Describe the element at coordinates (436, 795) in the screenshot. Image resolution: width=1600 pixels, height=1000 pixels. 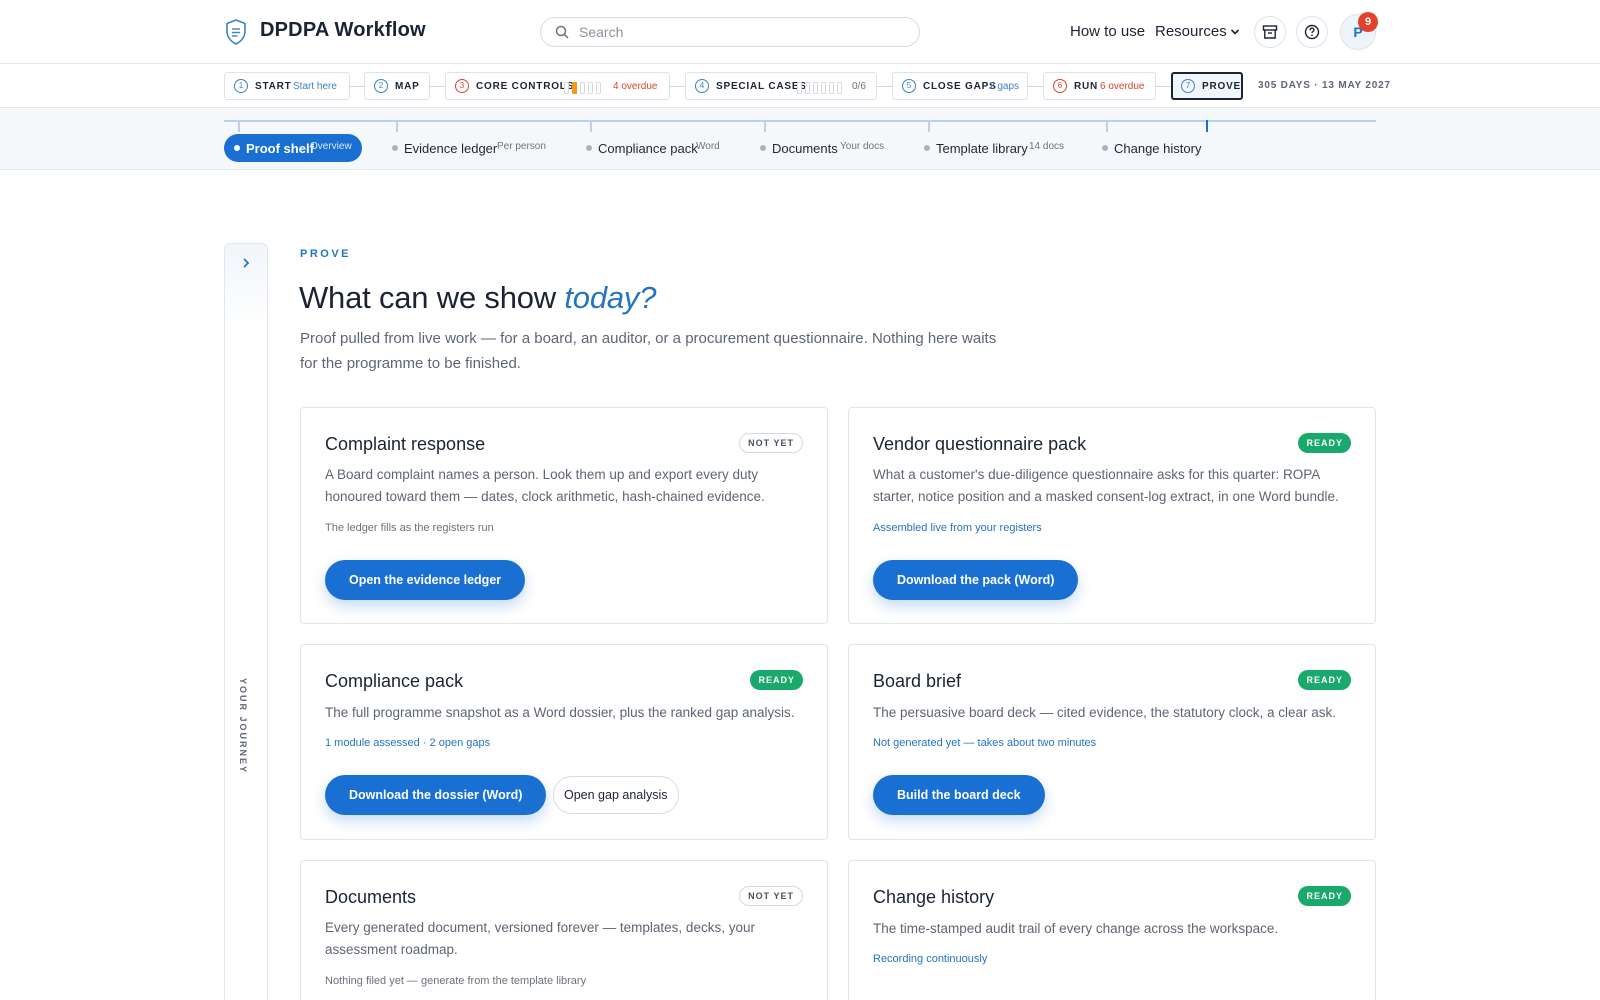
I see `download-dossier-button: Download the dossier (Word)` at that location.